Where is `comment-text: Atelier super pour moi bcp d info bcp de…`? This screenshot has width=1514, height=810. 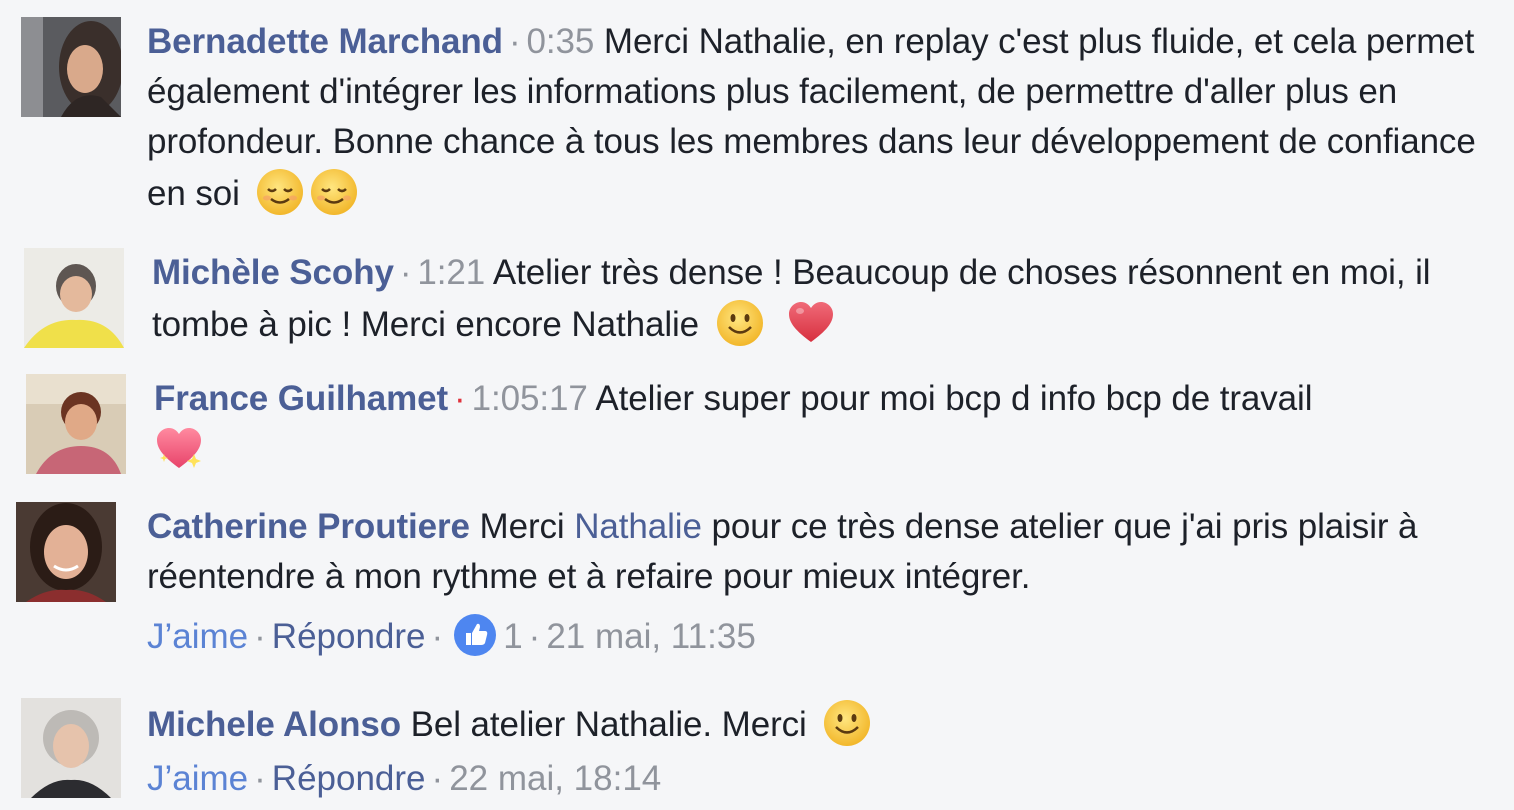
comment-text: Atelier super pour moi bcp d info bcp de… is located at coordinates (954, 398).